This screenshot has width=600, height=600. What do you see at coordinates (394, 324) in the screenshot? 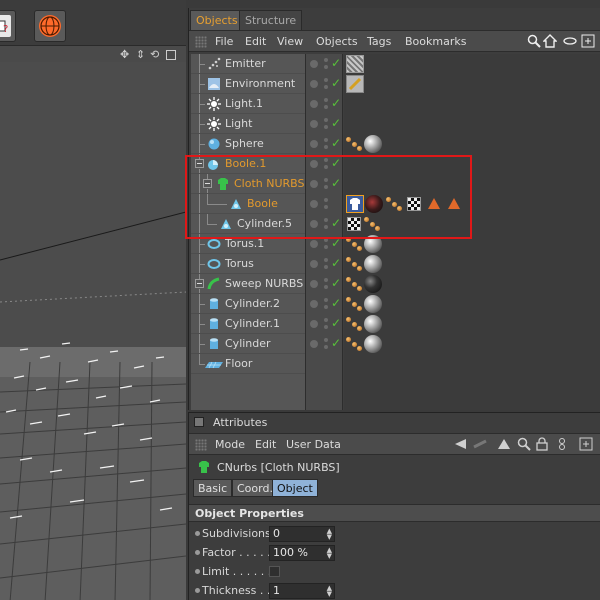
I see `object-row-cylinder-1: Cylinder.1 ✓` at bounding box center [394, 324].